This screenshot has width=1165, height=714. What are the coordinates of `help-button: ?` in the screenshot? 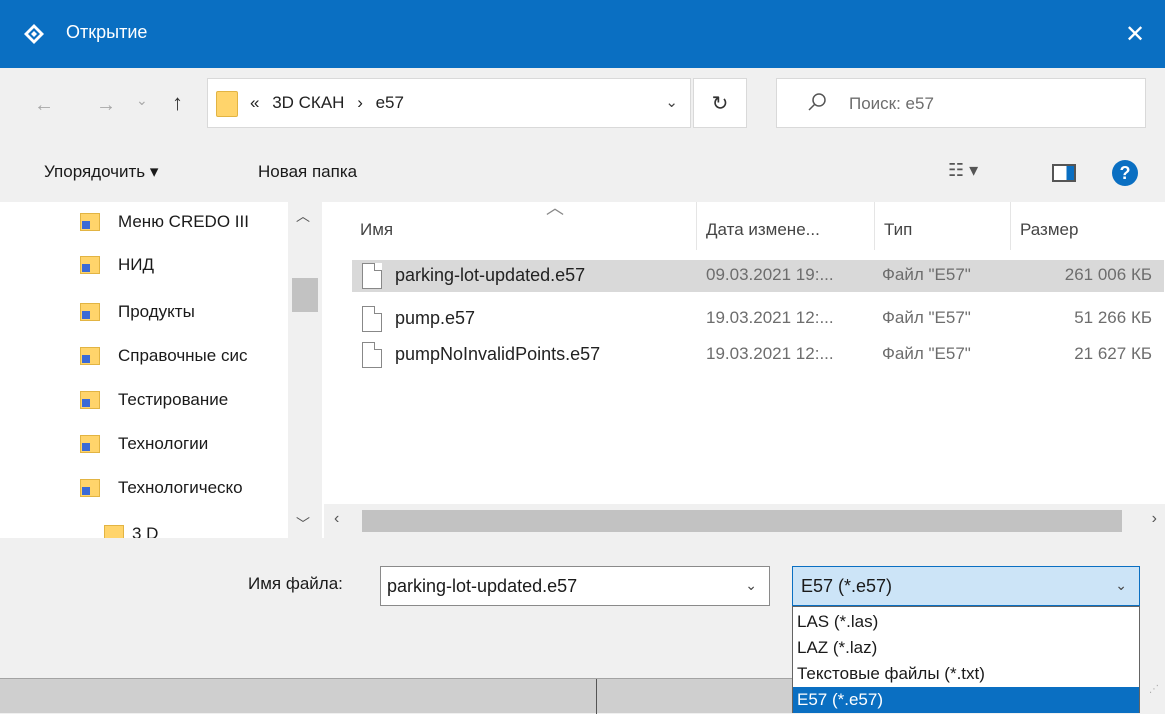 It's located at (1125, 173).